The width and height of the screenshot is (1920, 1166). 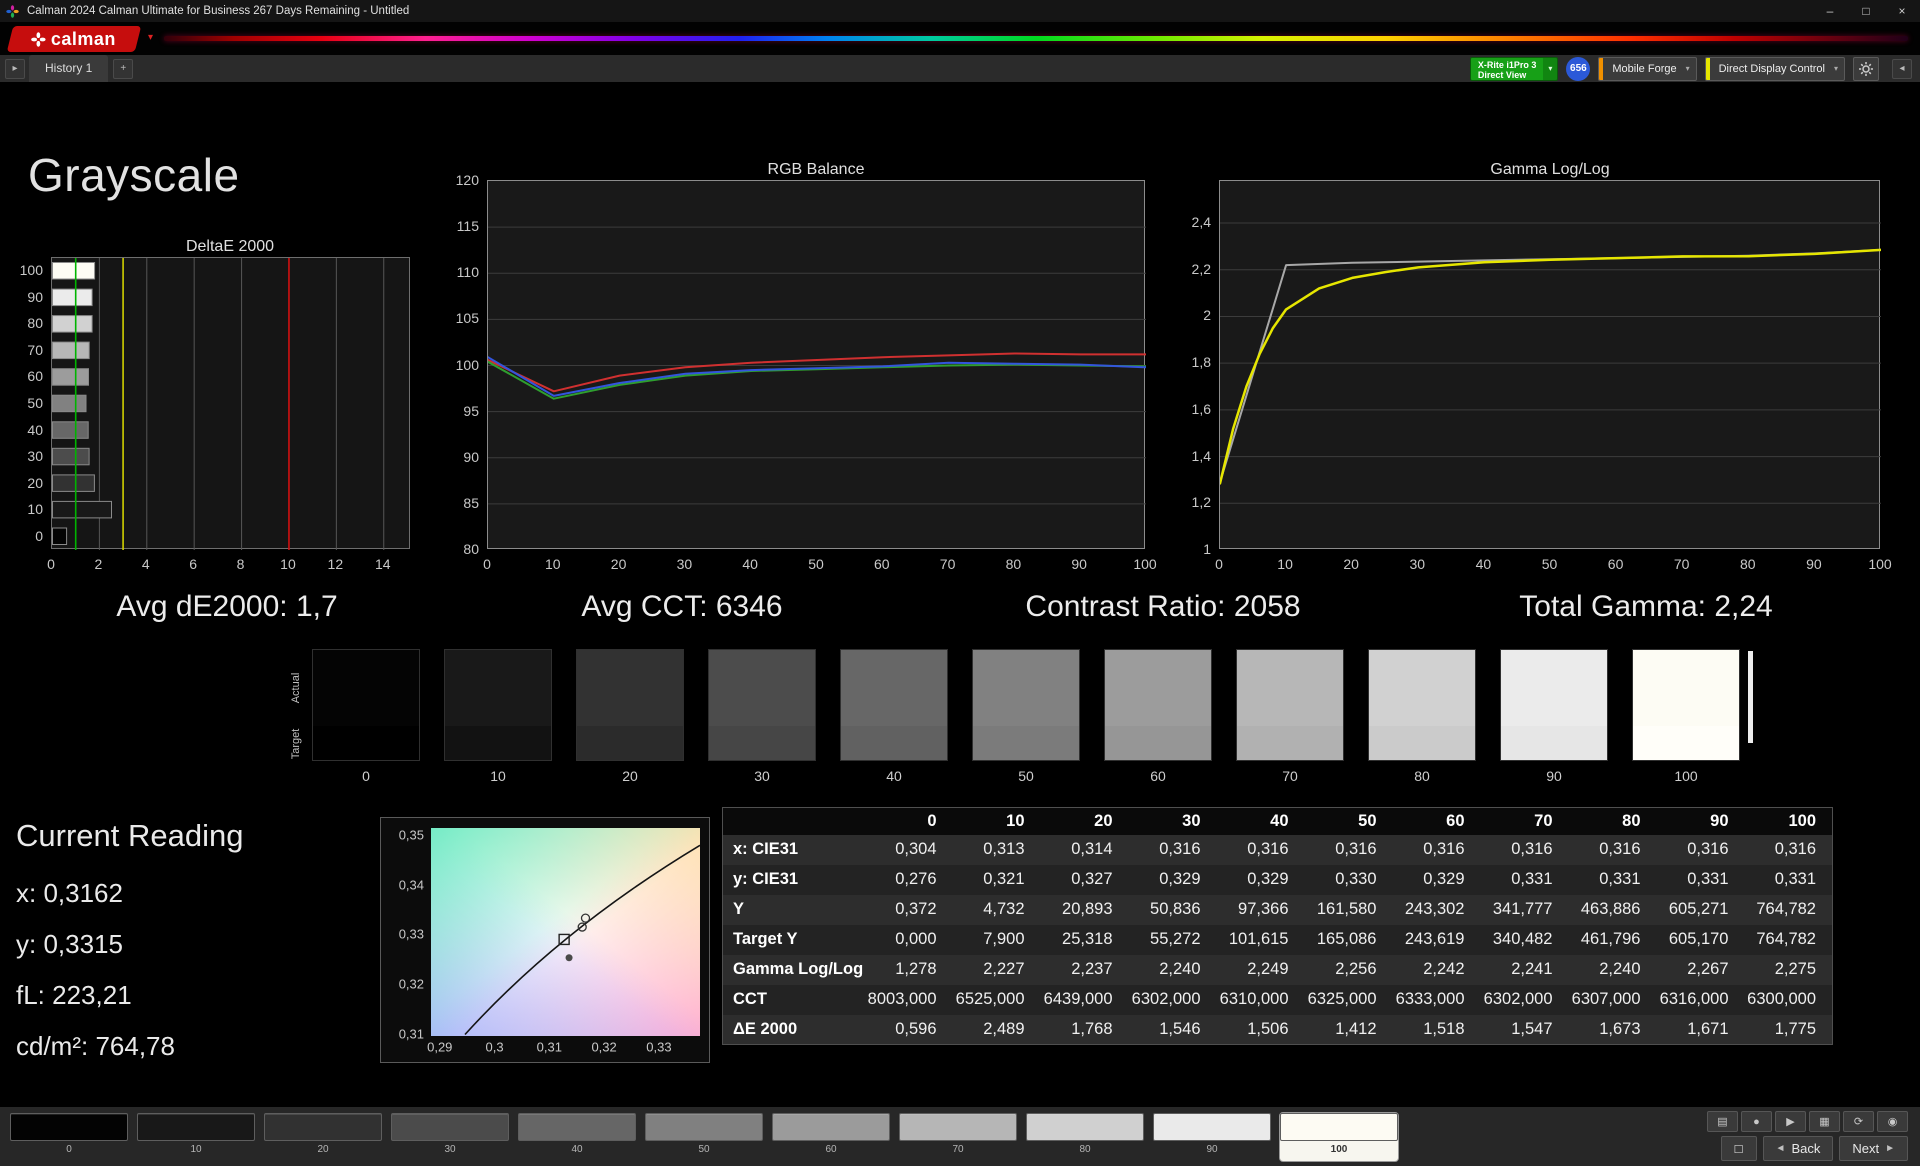 I want to click on table-col-header: 20, so click(x=1103, y=820).